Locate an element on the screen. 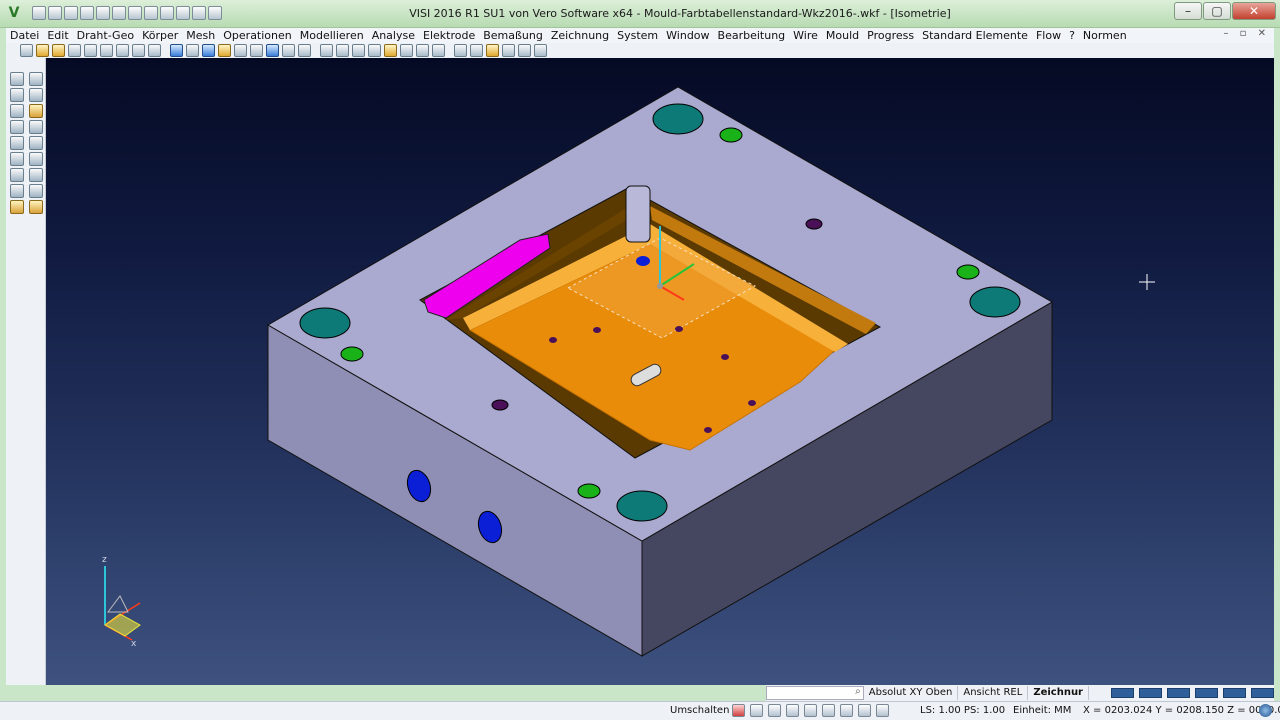 This screenshot has width=1280, height=720. settings-icon is located at coordinates (151, 13).